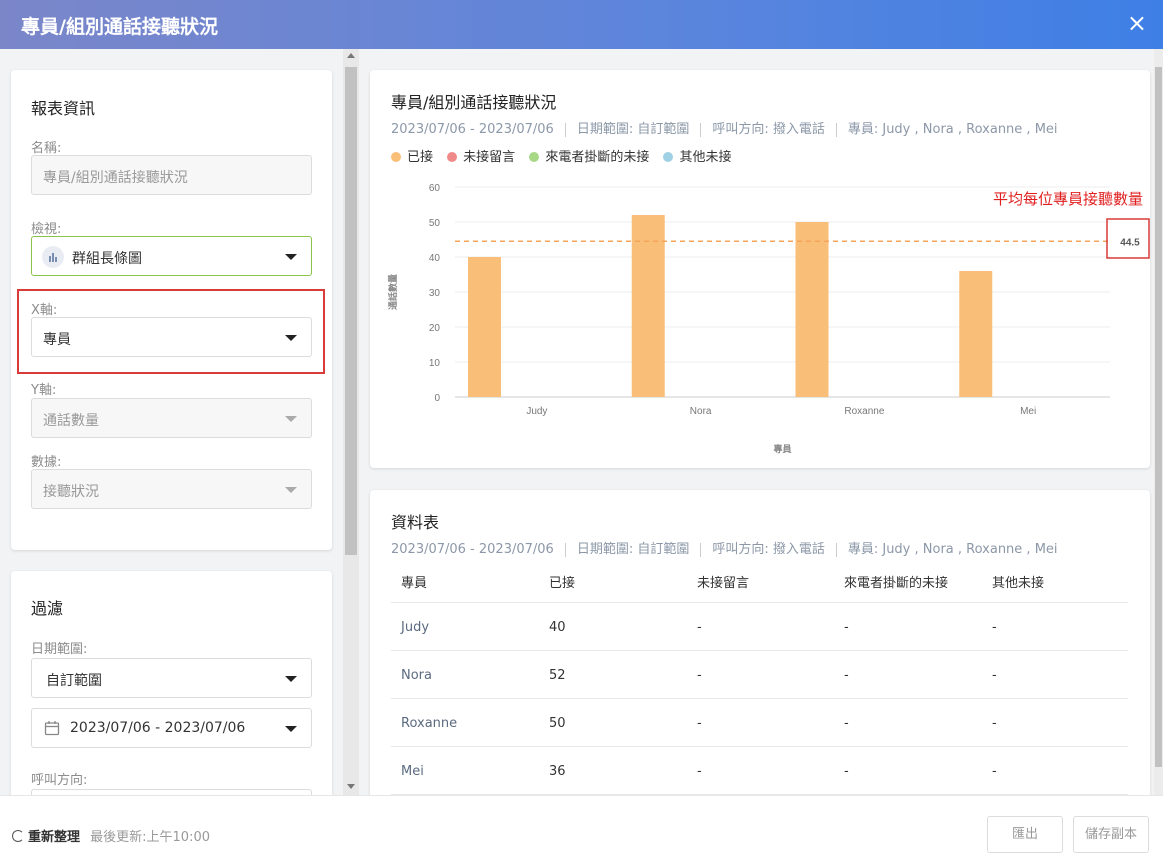  I want to click on table-row: Mei 36 - - -, so click(759, 771).